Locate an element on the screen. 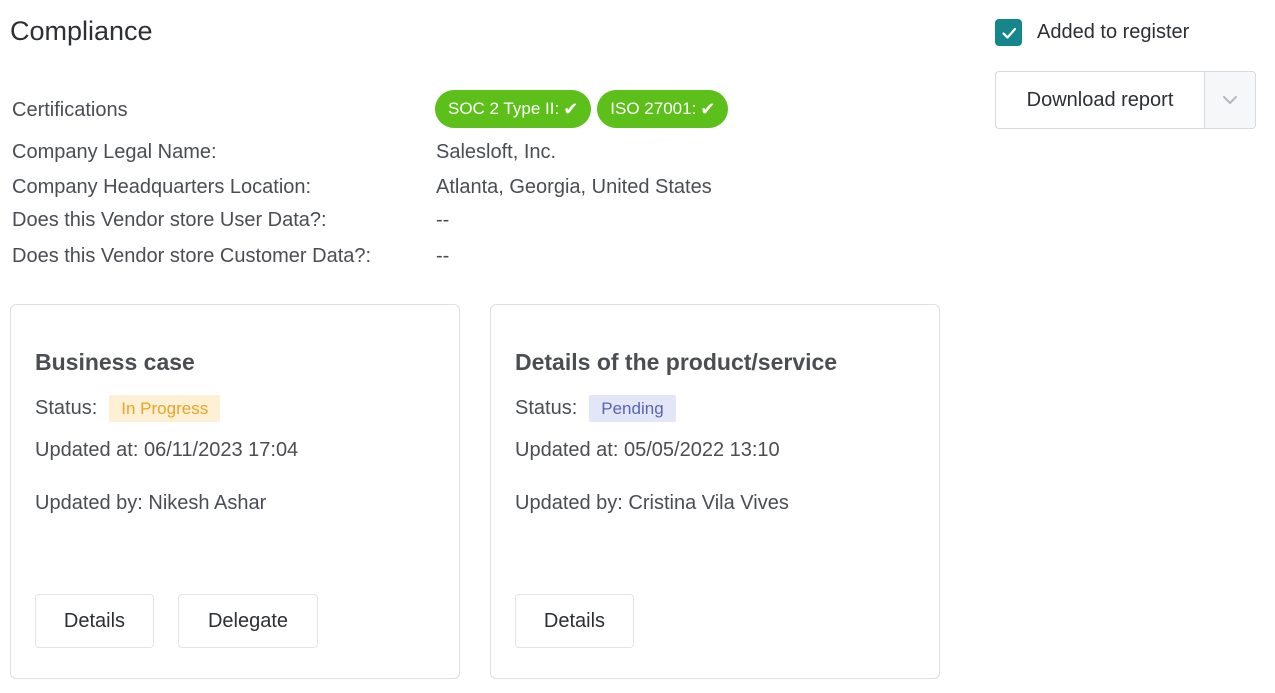  updated-at: Updated at: 06/11/2023 17:04 is located at coordinates (167, 450).